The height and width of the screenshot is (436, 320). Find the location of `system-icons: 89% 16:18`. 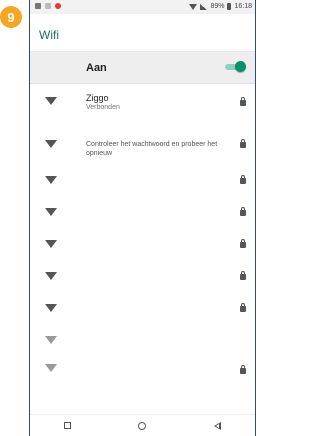

system-icons: 89% 16:18 is located at coordinates (220, 6).